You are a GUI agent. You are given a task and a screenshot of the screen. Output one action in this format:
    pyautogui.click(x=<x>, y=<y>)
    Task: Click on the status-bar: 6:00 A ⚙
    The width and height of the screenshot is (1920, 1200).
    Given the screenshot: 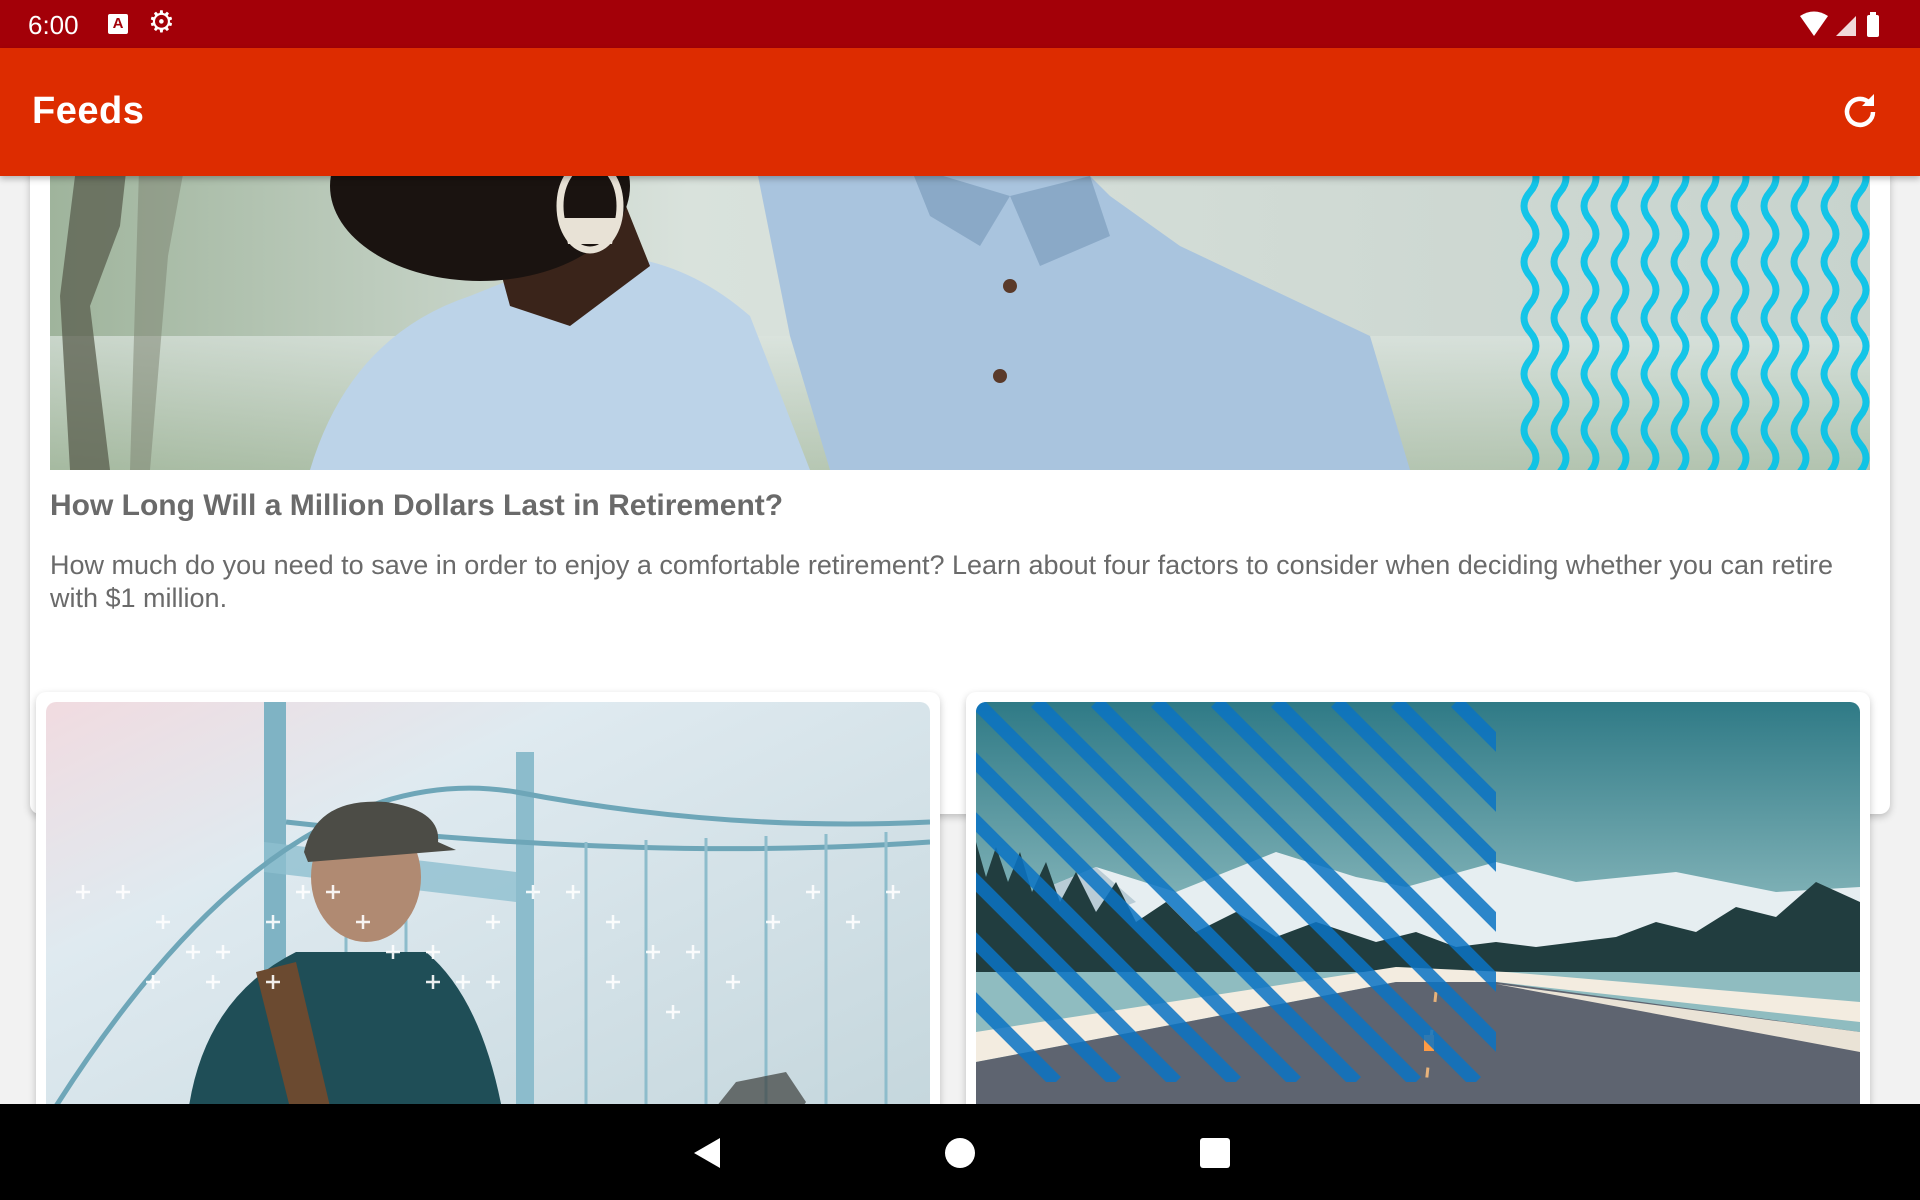 What is the action you would take?
    pyautogui.click(x=960, y=24)
    